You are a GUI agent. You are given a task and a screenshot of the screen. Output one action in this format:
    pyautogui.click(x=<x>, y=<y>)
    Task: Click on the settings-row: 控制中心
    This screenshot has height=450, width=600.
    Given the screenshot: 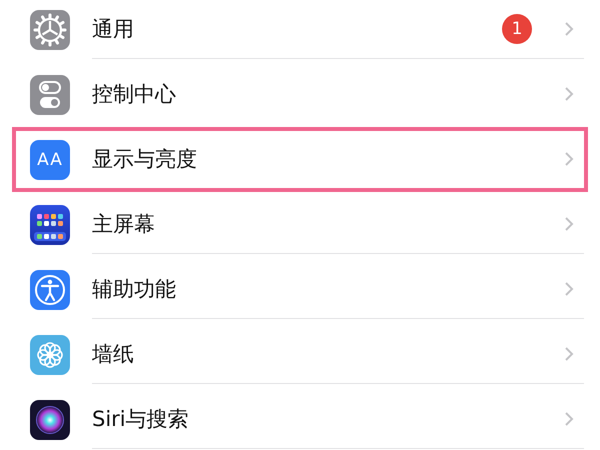 What is the action you would take?
    pyautogui.click(x=300, y=94)
    